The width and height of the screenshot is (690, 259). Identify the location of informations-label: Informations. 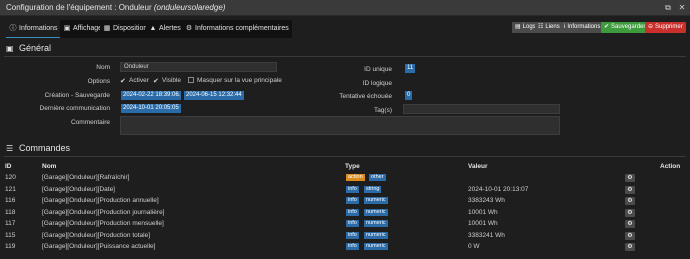
(584, 27).